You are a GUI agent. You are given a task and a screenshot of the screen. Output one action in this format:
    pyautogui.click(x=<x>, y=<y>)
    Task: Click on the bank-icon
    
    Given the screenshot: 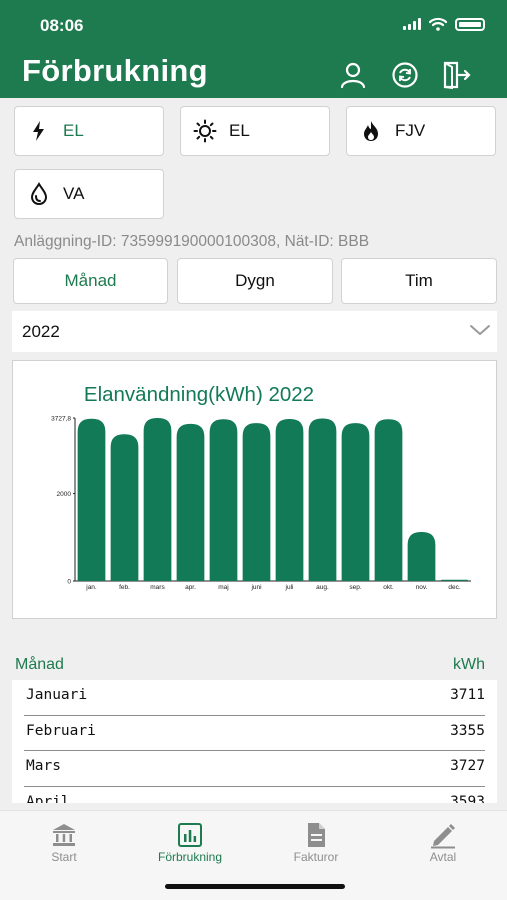 What is the action you would take?
    pyautogui.click(x=64, y=835)
    